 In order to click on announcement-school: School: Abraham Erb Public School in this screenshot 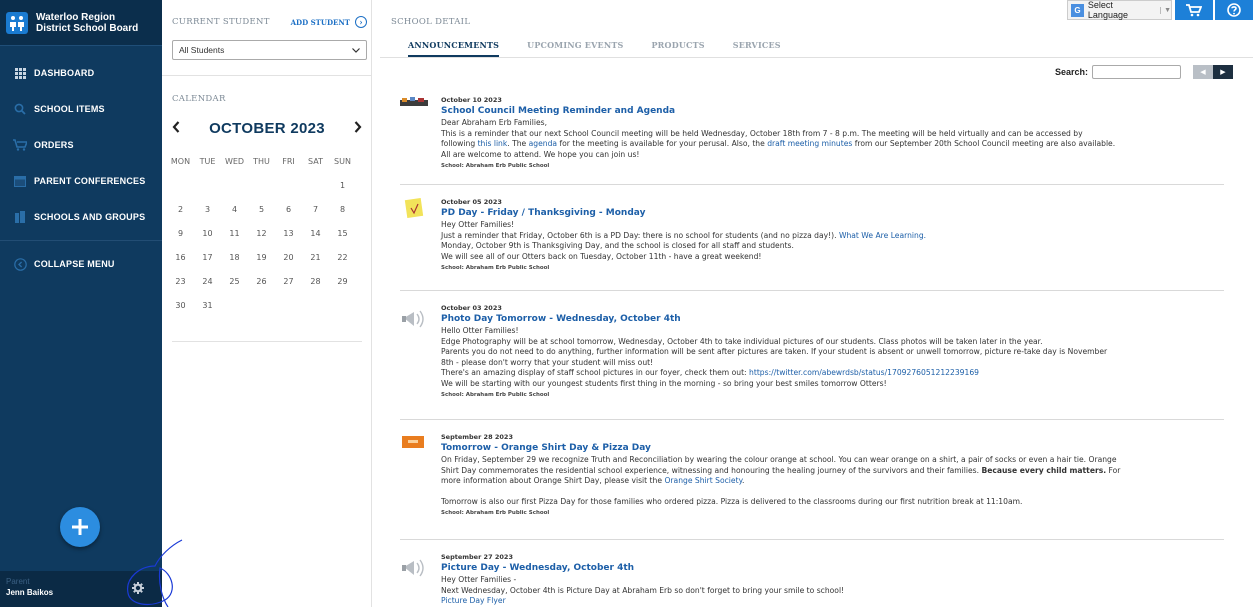, I will do `click(495, 166)`.